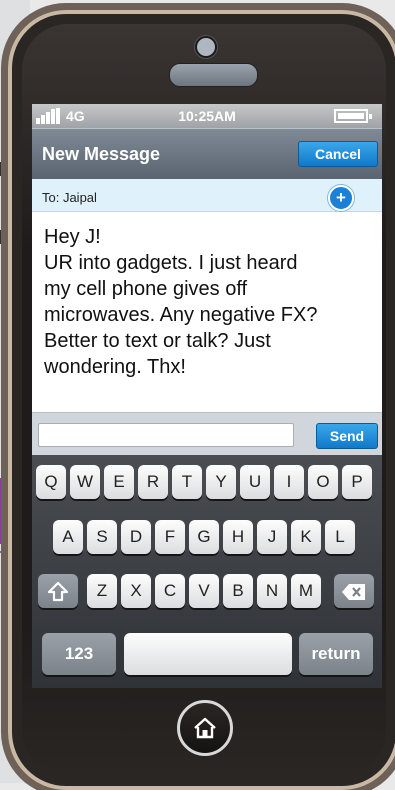  Describe the element at coordinates (146, 289) in the screenshot. I see `message-line: my cell phone gives off` at that location.